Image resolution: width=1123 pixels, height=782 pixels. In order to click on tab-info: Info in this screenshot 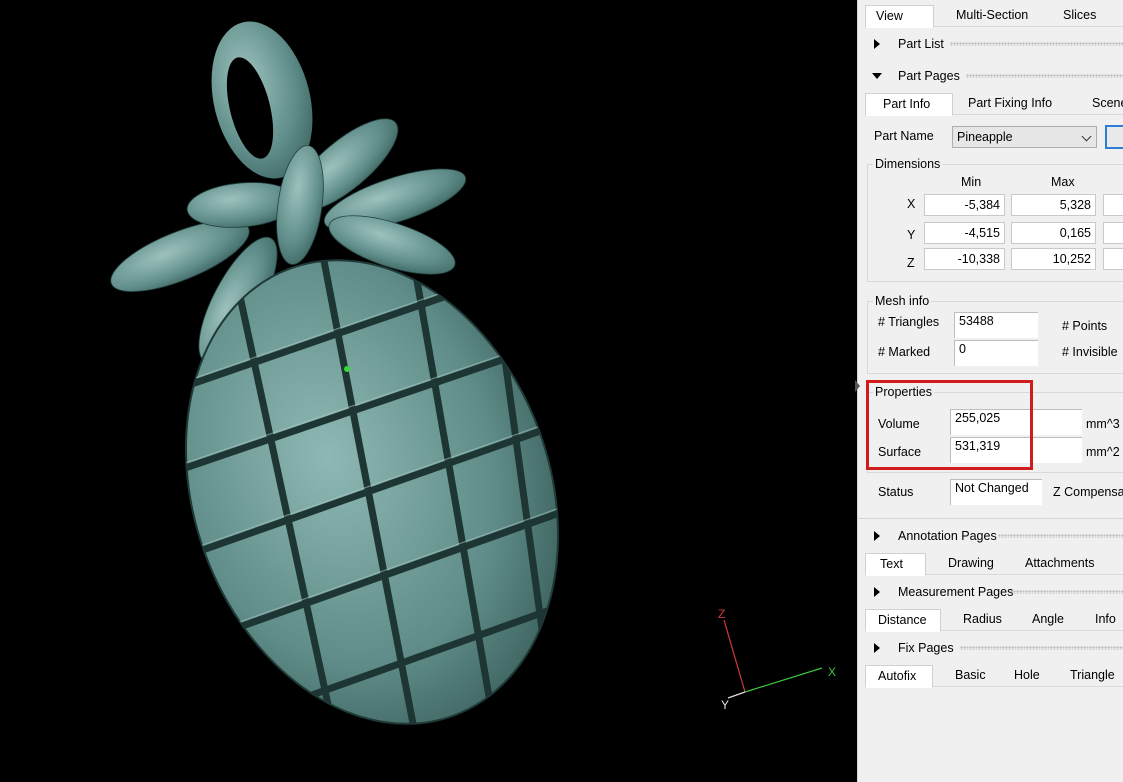, I will do `click(1104, 620)`.